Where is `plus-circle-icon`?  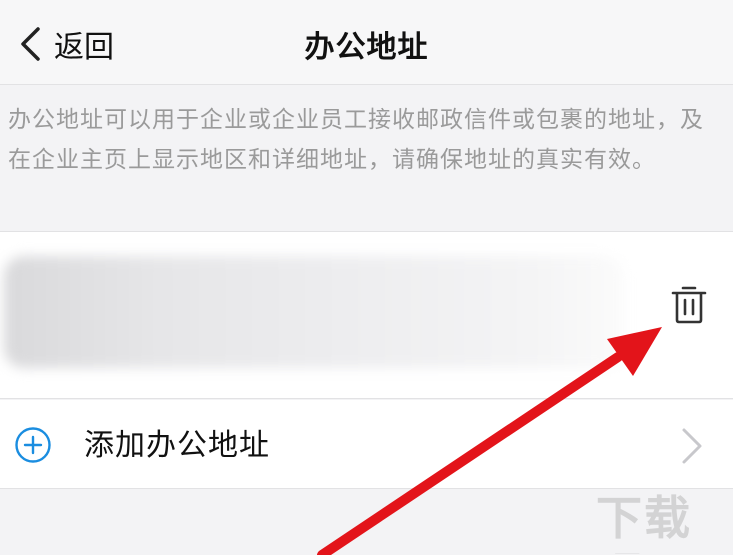
plus-circle-icon is located at coordinates (33, 445).